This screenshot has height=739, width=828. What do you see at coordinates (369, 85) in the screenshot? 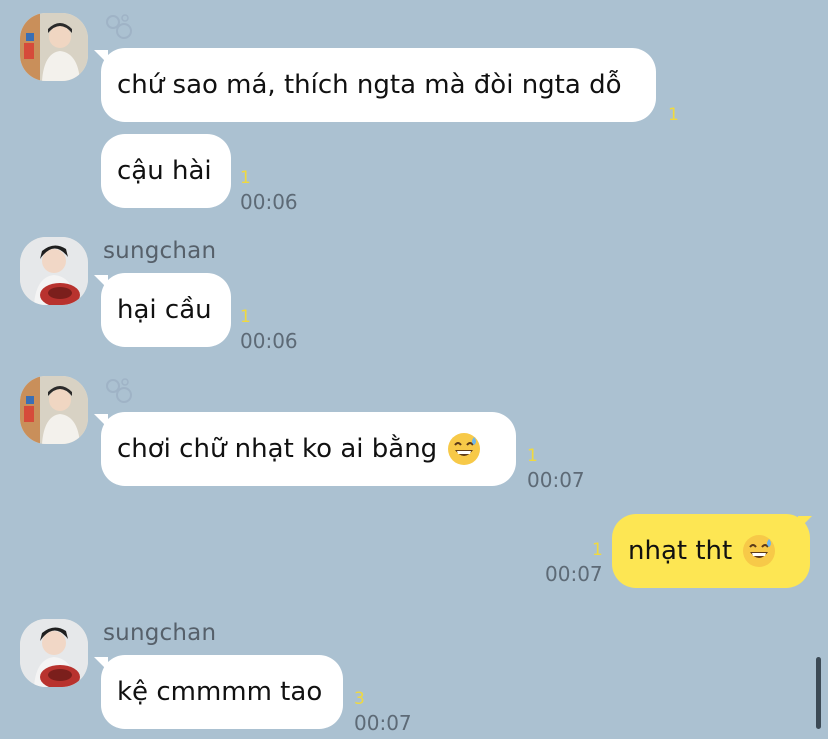
I see `message-text: chứ sao má, thích ngta mà đòi ngta dỗ` at bounding box center [369, 85].